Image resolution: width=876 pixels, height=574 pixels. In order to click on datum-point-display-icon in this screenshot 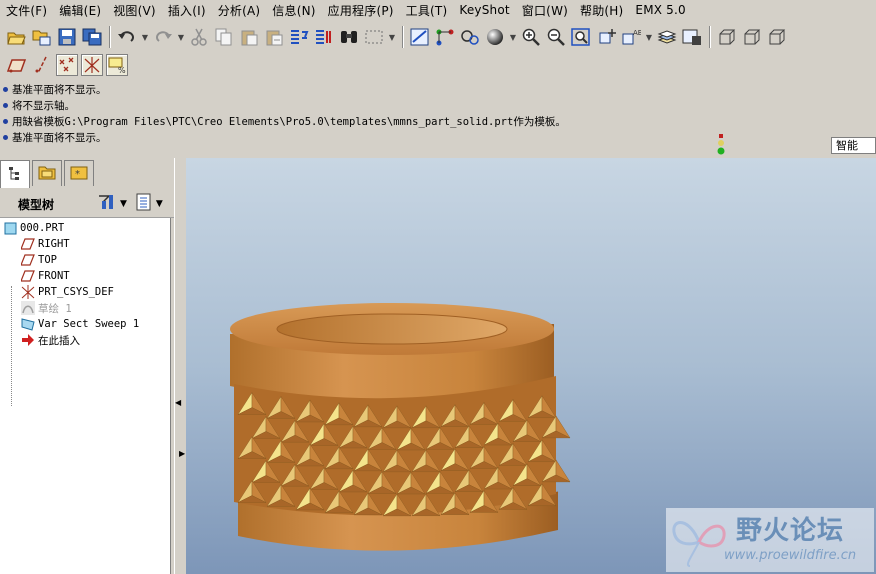, I will do `click(67, 65)`.